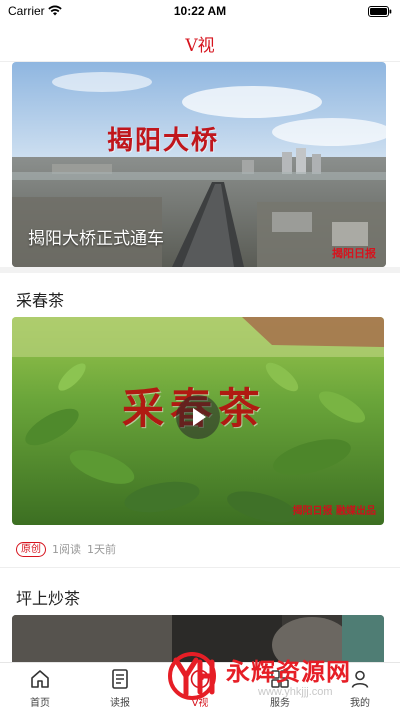 The width and height of the screenshot is (400, 710). What do you see at coordinates (163, 141) in the screenshot?
I see `hero-image-caption: 揭阳大桥` at bounding box center [163, 141].